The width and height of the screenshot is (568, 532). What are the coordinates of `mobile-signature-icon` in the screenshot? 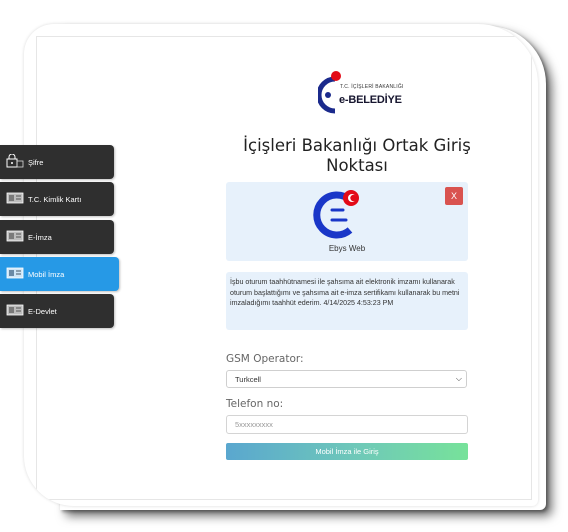 It's located at (15, 273).